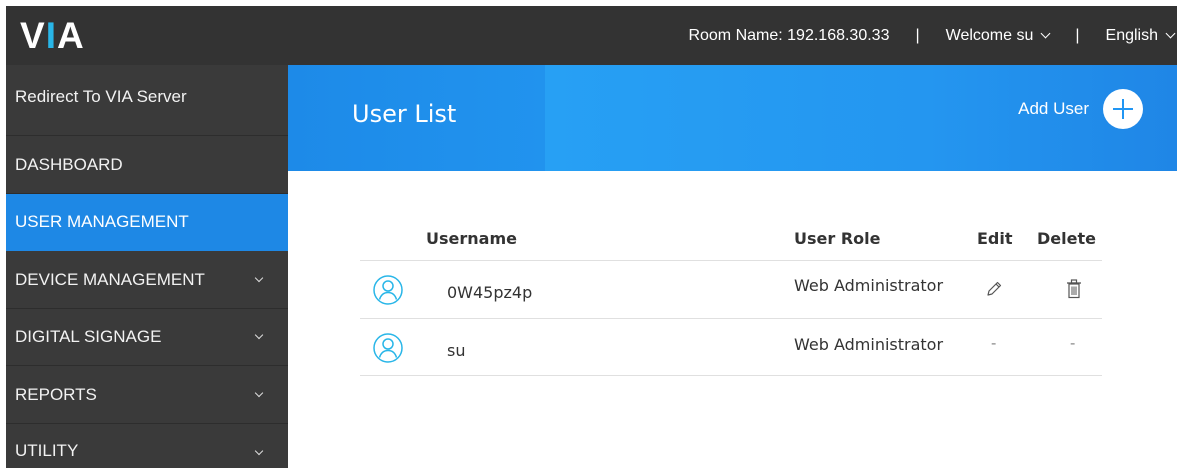 This screenshot has width=1177, height=468. I want to click on column-header-username: Username, so click(471, 238).